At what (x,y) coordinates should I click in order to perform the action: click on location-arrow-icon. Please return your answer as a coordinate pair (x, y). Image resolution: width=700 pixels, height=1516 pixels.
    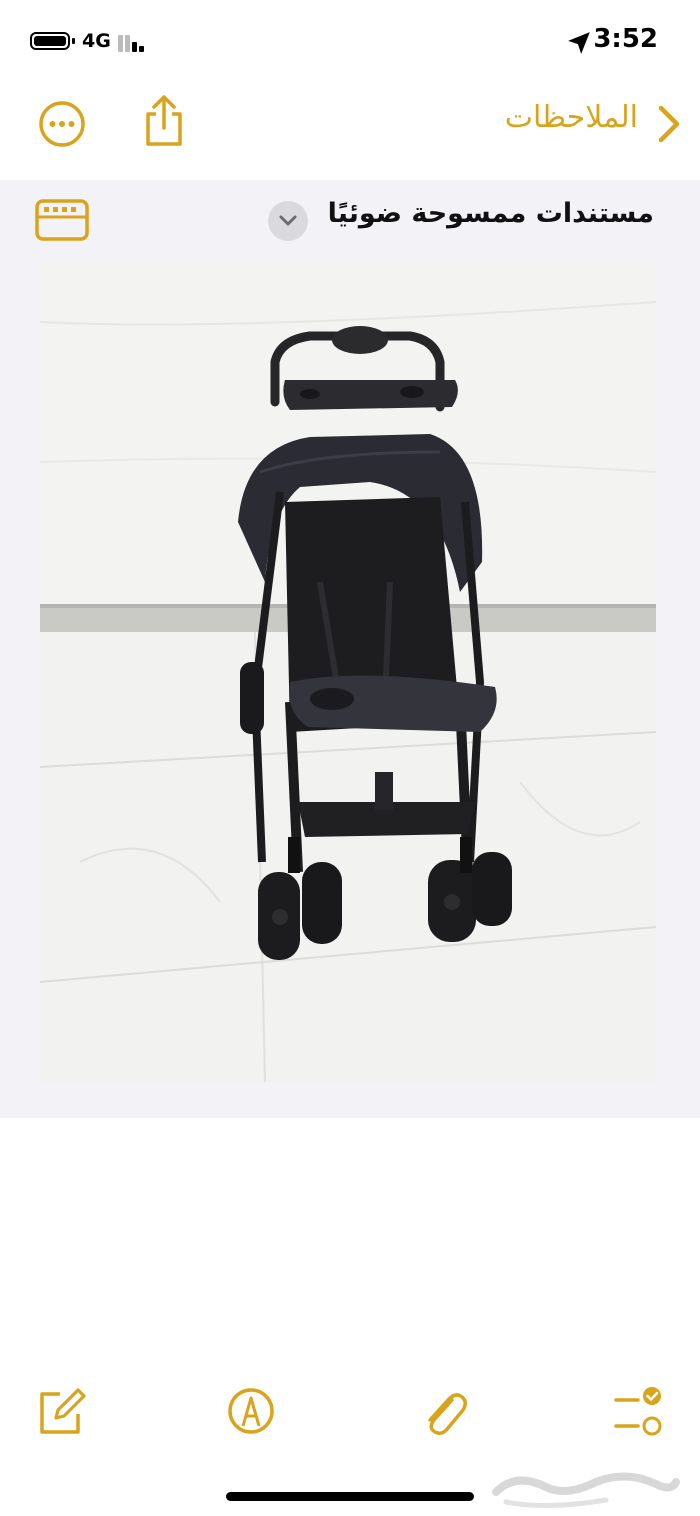
    Looking at the image, I should click on (579, 43).